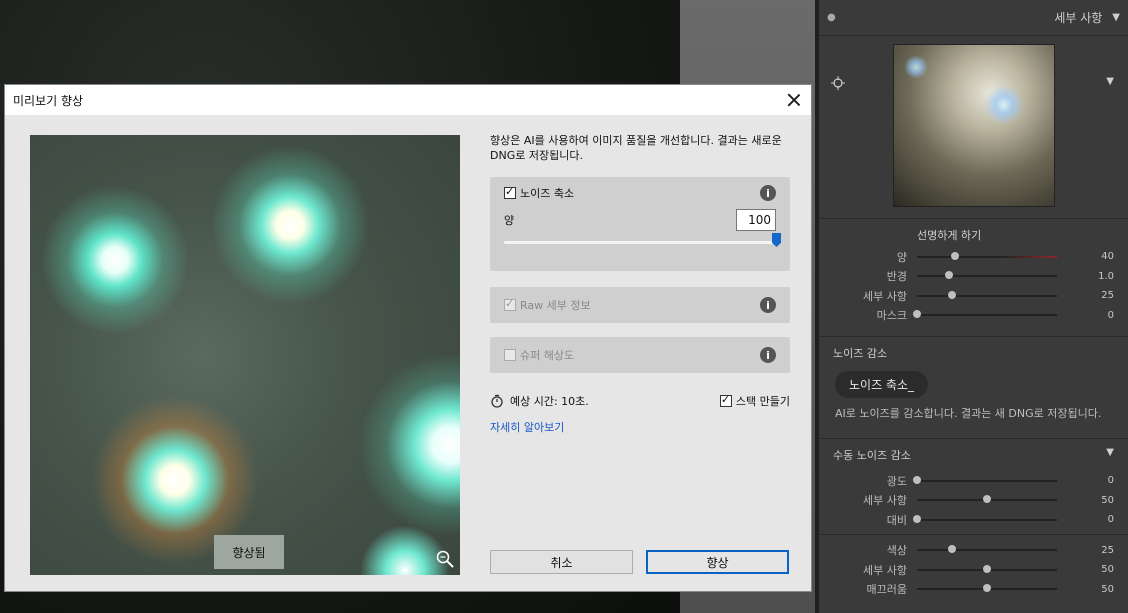 This screenshot has width=1128, height=613. Describe the element at coordinates (1110, 81) in the screenshot. I see `preview-toggle-icon: ▼` at that location.